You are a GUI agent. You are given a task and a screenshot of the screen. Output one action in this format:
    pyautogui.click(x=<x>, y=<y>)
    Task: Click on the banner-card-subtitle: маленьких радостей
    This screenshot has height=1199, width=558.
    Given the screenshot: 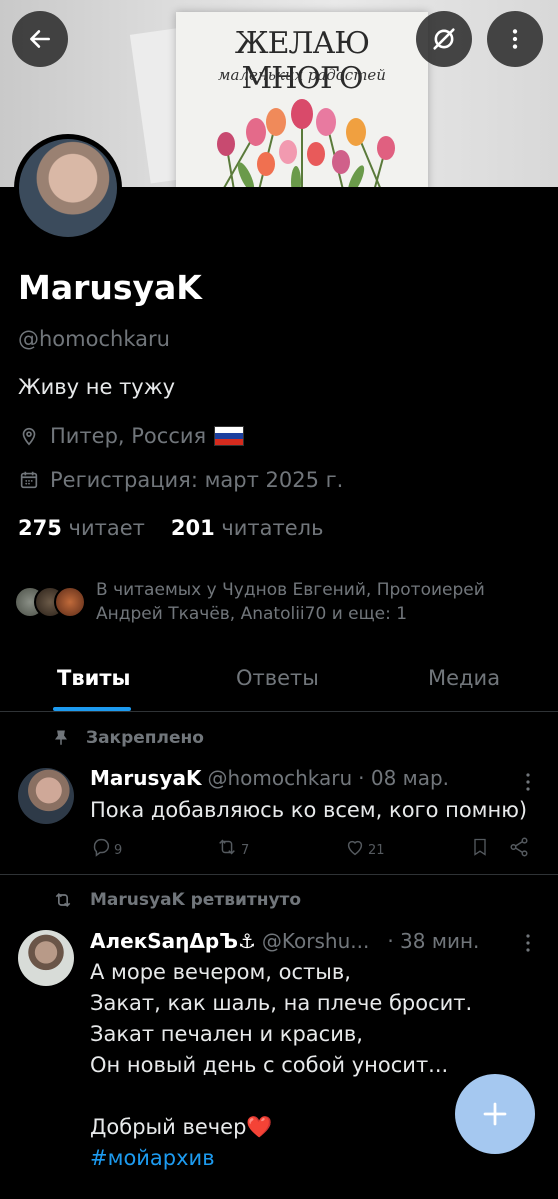 What is the action you would take?
    pyautogui.click(x=302, y=75)
    